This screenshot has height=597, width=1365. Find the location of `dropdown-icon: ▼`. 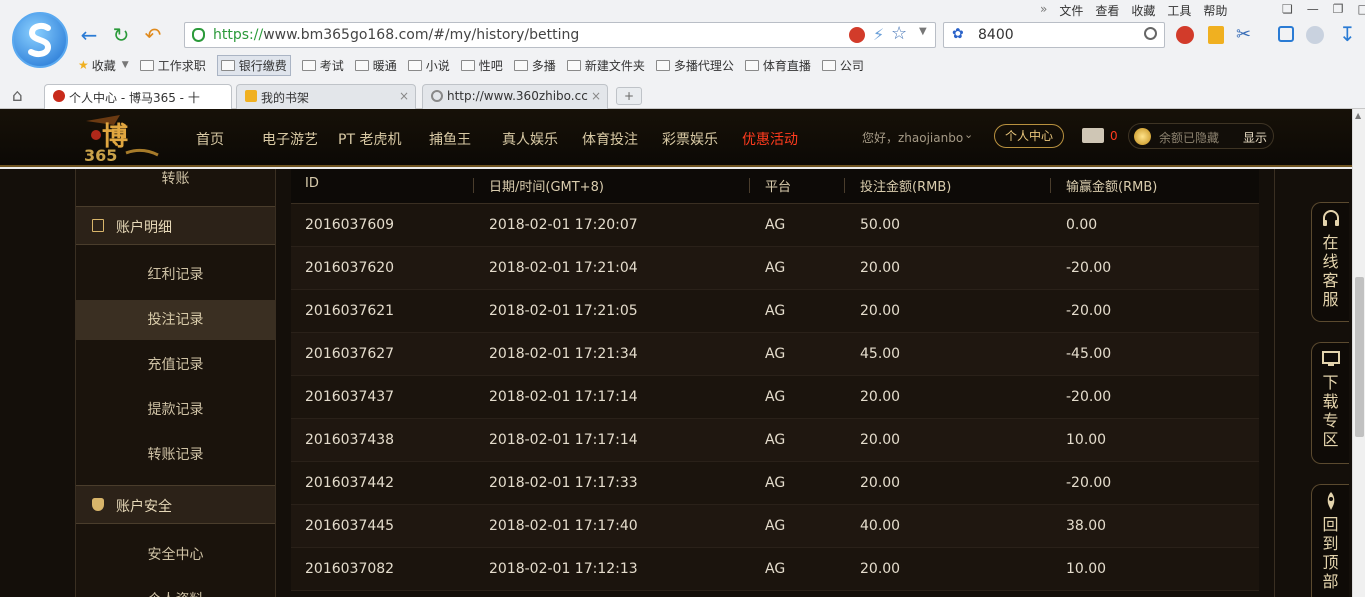

dropdown-icon: ▼ is located at coordinates (923, 31).